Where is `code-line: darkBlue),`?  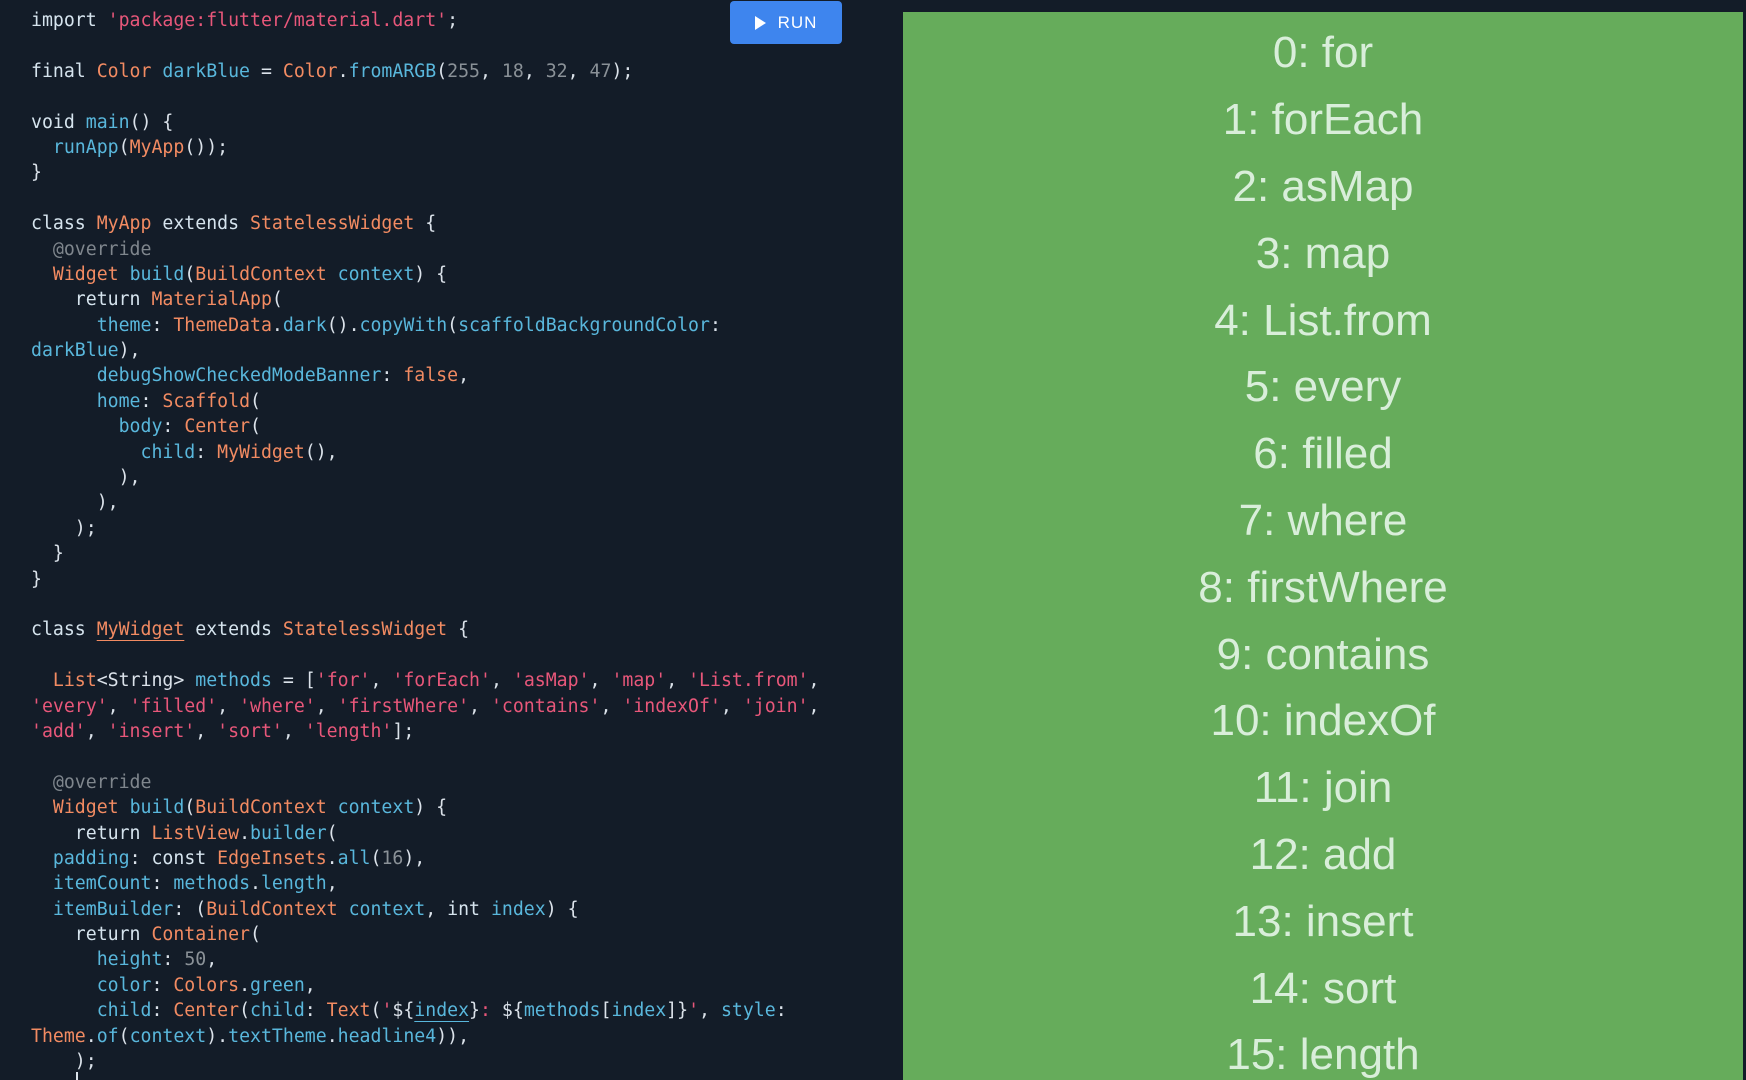
code-line: darkBlue), is located at coordinates (425, 350).